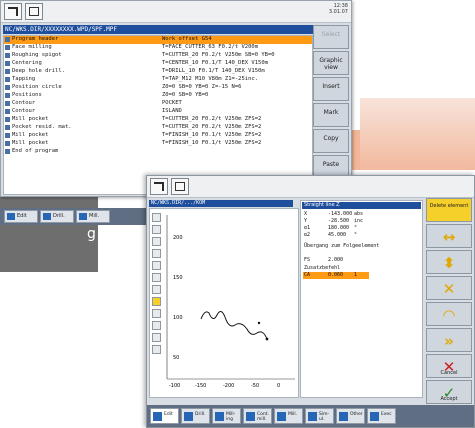 The width and height of the screenshot is (475, 428). Describe the element at coordinates (381, 416) in the screenshot. I see `execute-hsoftkey: Exec` at that location.